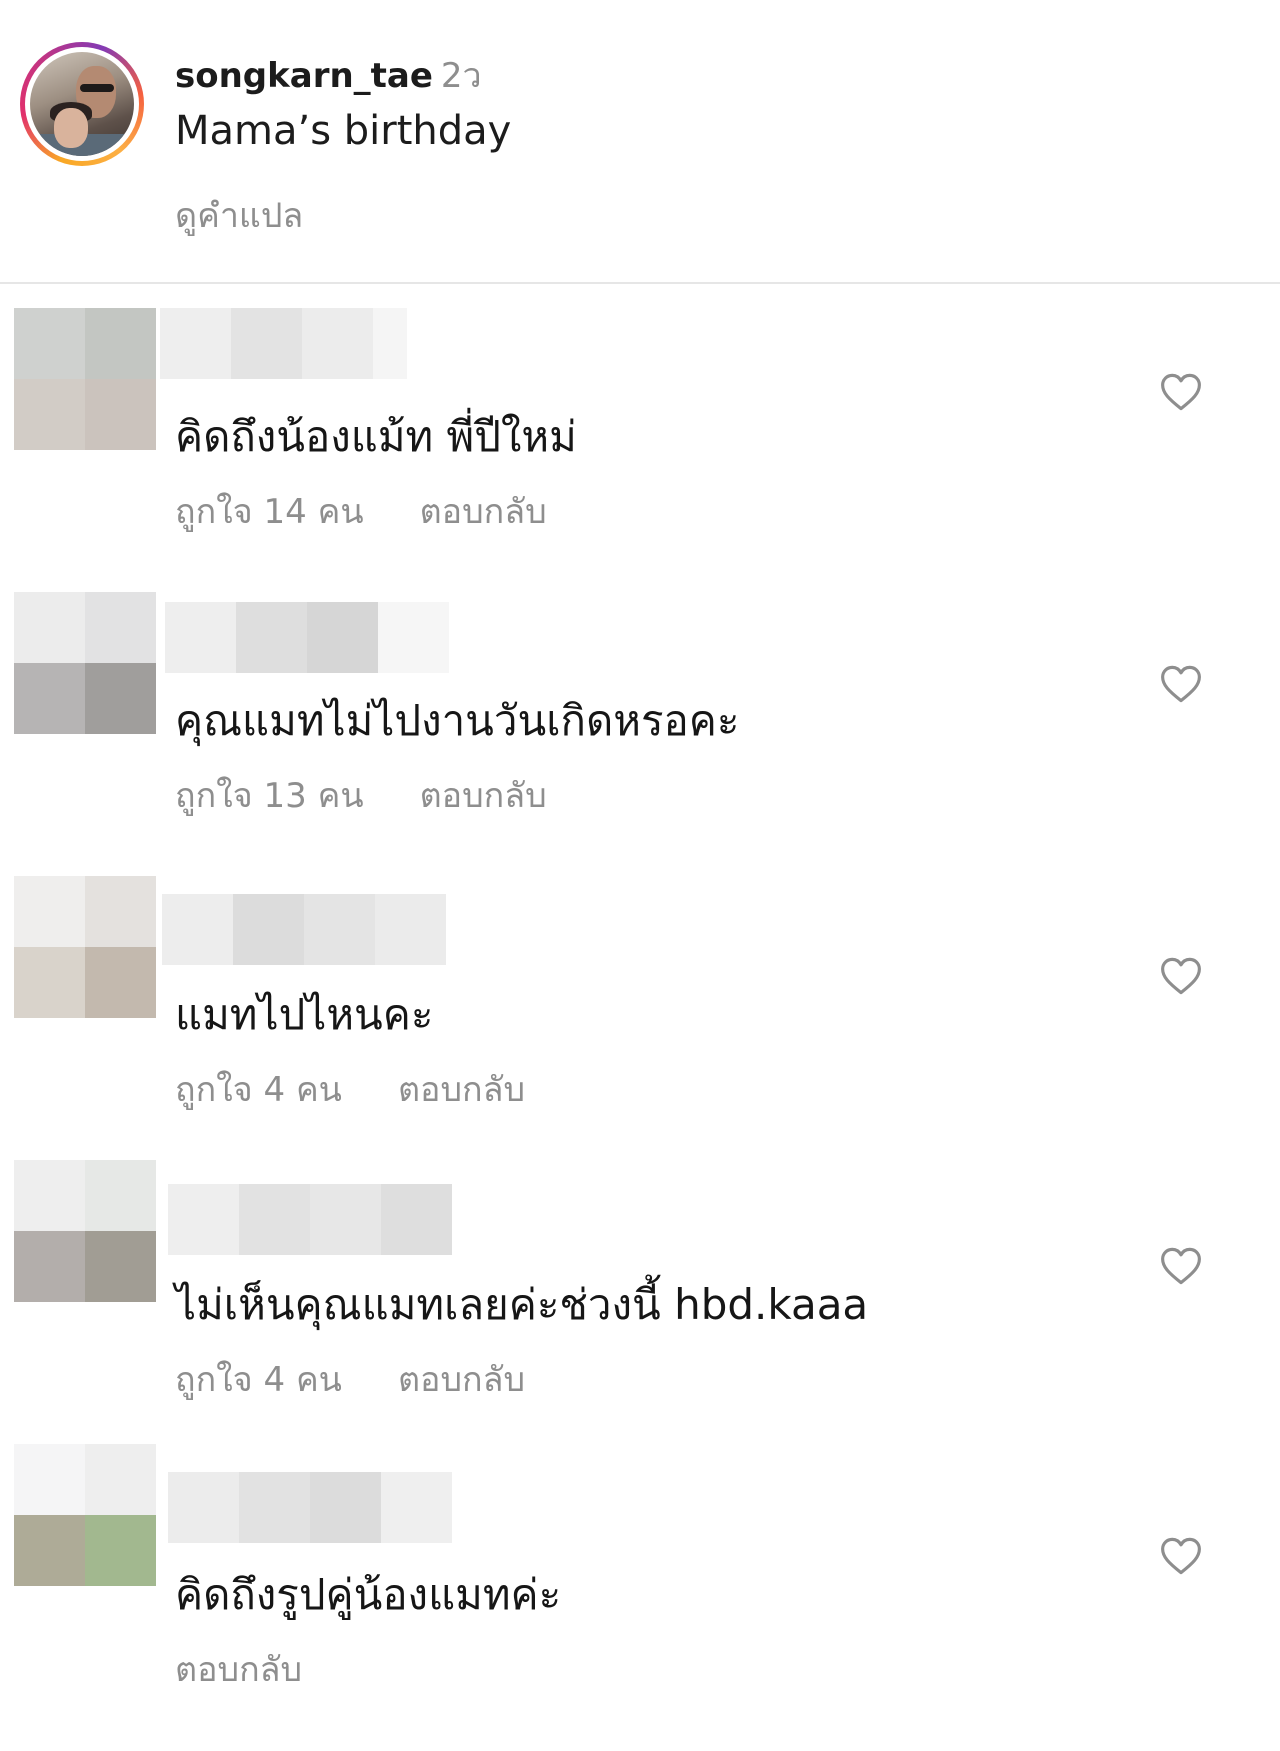 The width and height of the screenshot is (1280, 1751). Describe the element at coordinates (97, 88) in the screenshot. I see `avatar-photo-glasses` at that location.